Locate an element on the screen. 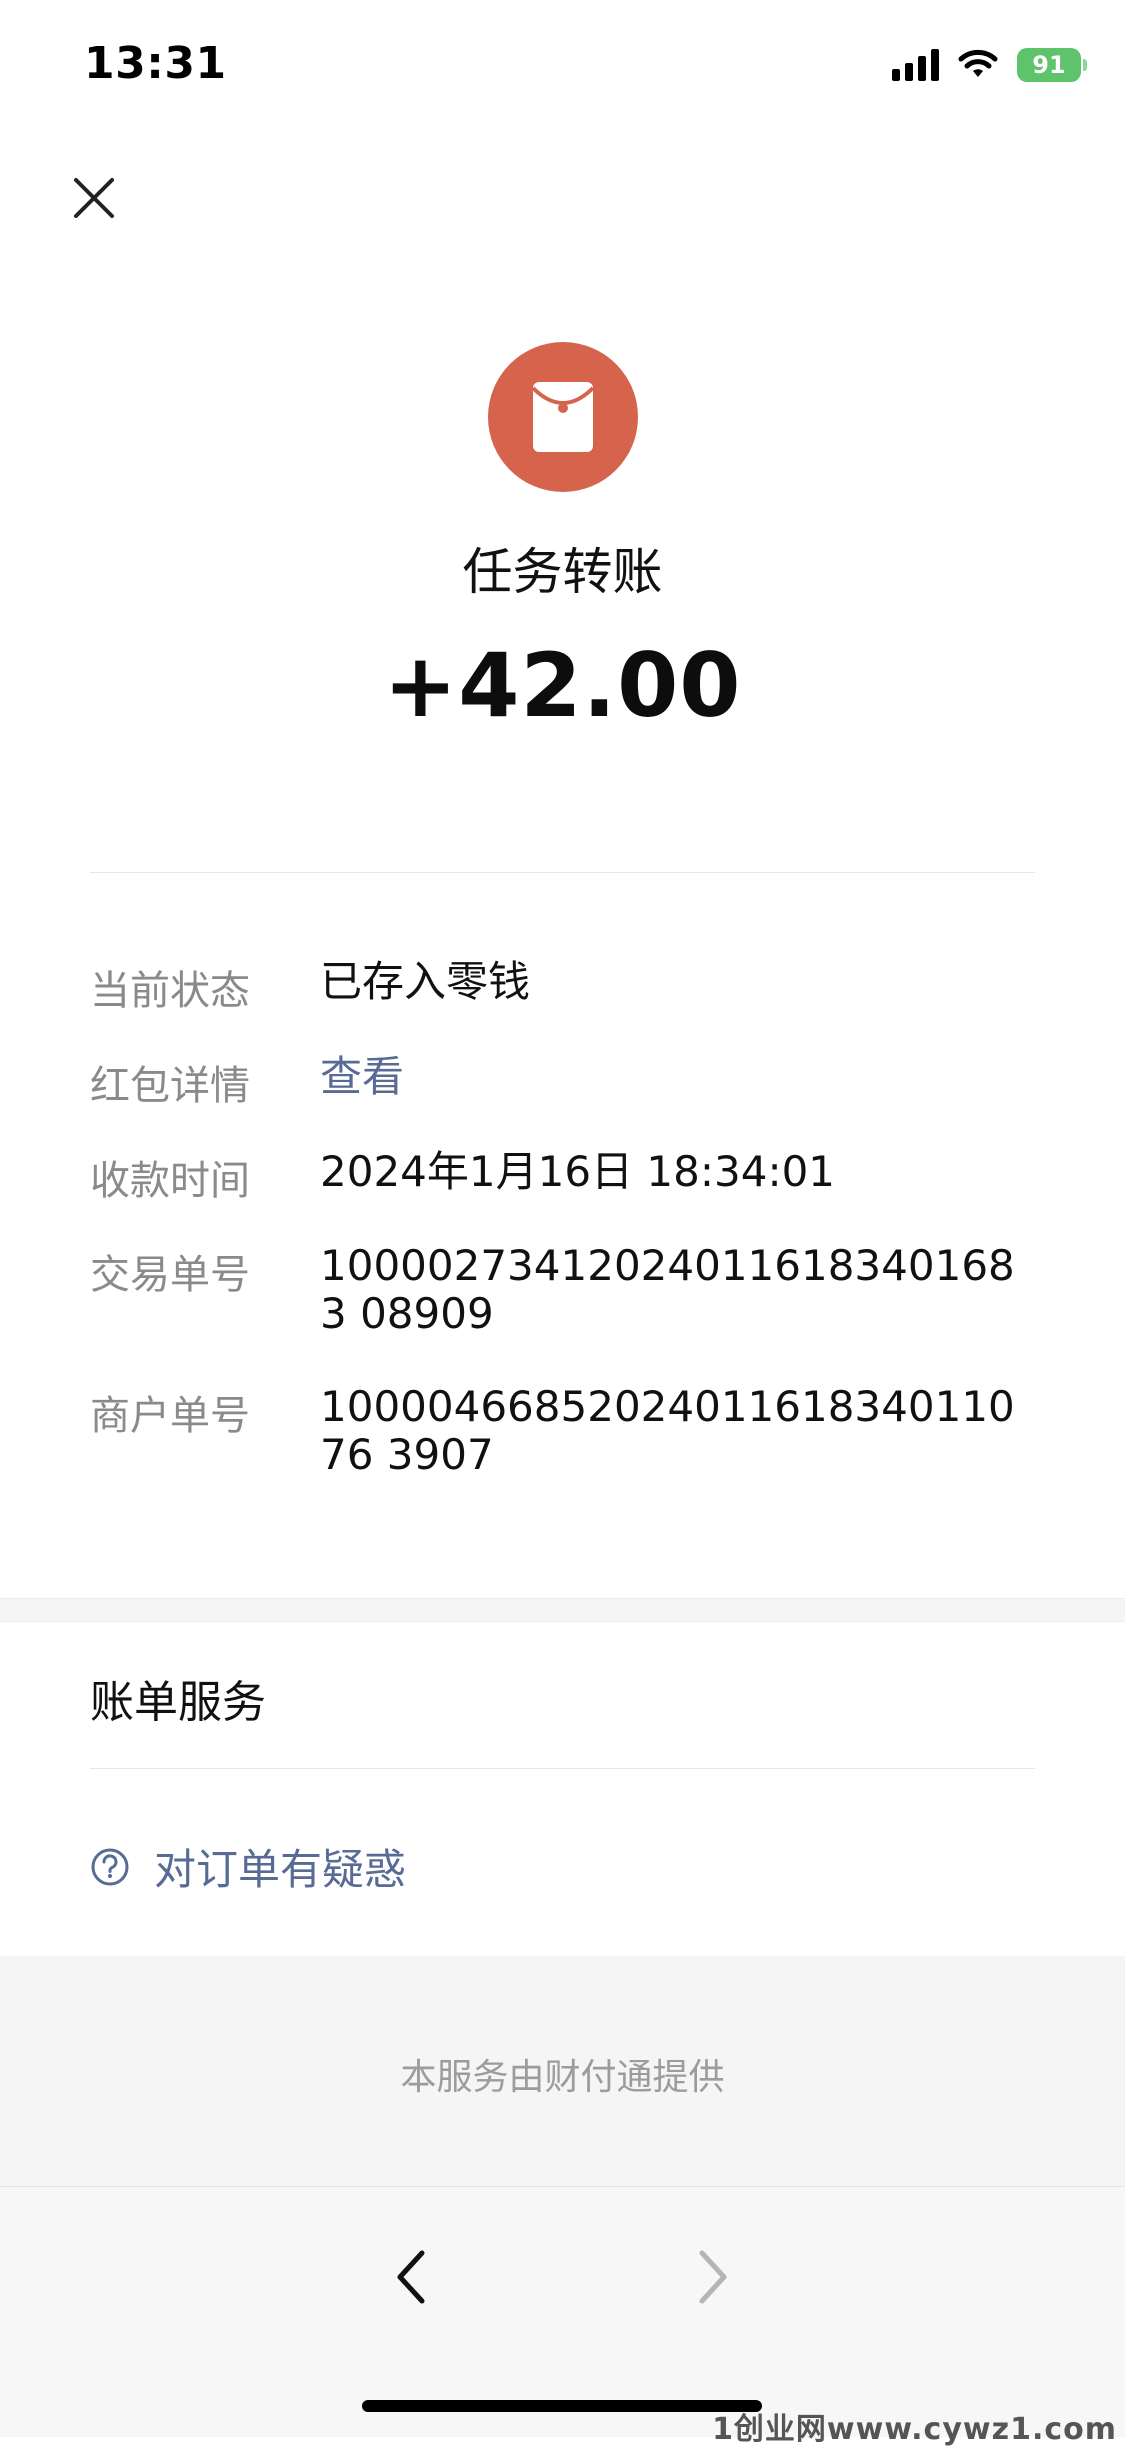  status-icons: 91 is located at coordinates (989, 65).